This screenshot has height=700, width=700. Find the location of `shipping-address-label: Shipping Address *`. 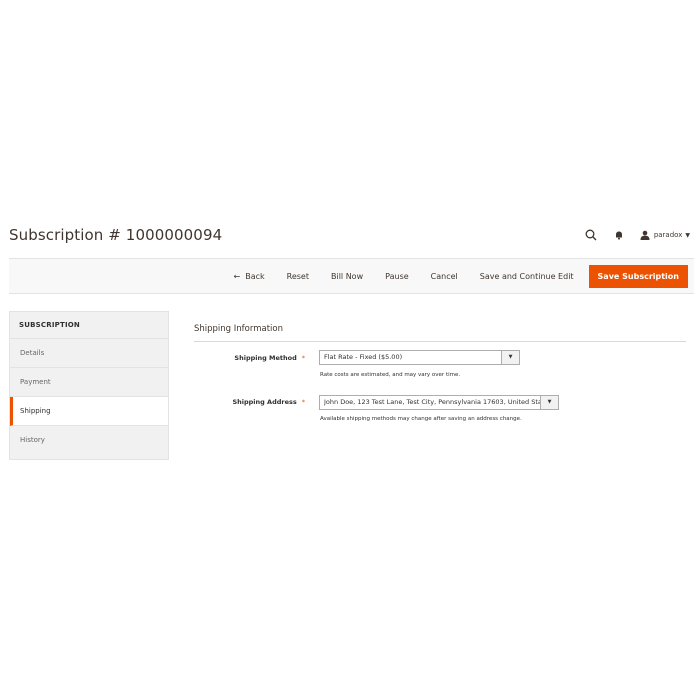

shipping-address-label: Shipping Address * is located at coordinates (245, 402).